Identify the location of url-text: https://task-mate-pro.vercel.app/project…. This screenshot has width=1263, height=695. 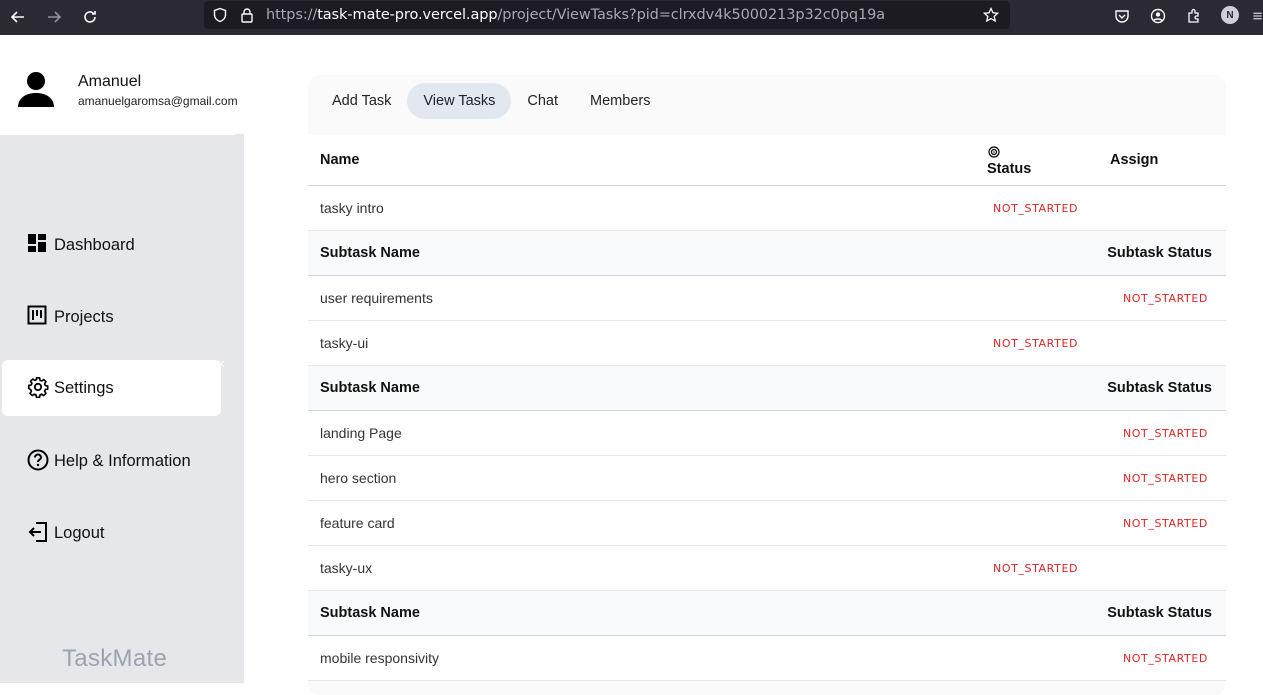
(575, 15).